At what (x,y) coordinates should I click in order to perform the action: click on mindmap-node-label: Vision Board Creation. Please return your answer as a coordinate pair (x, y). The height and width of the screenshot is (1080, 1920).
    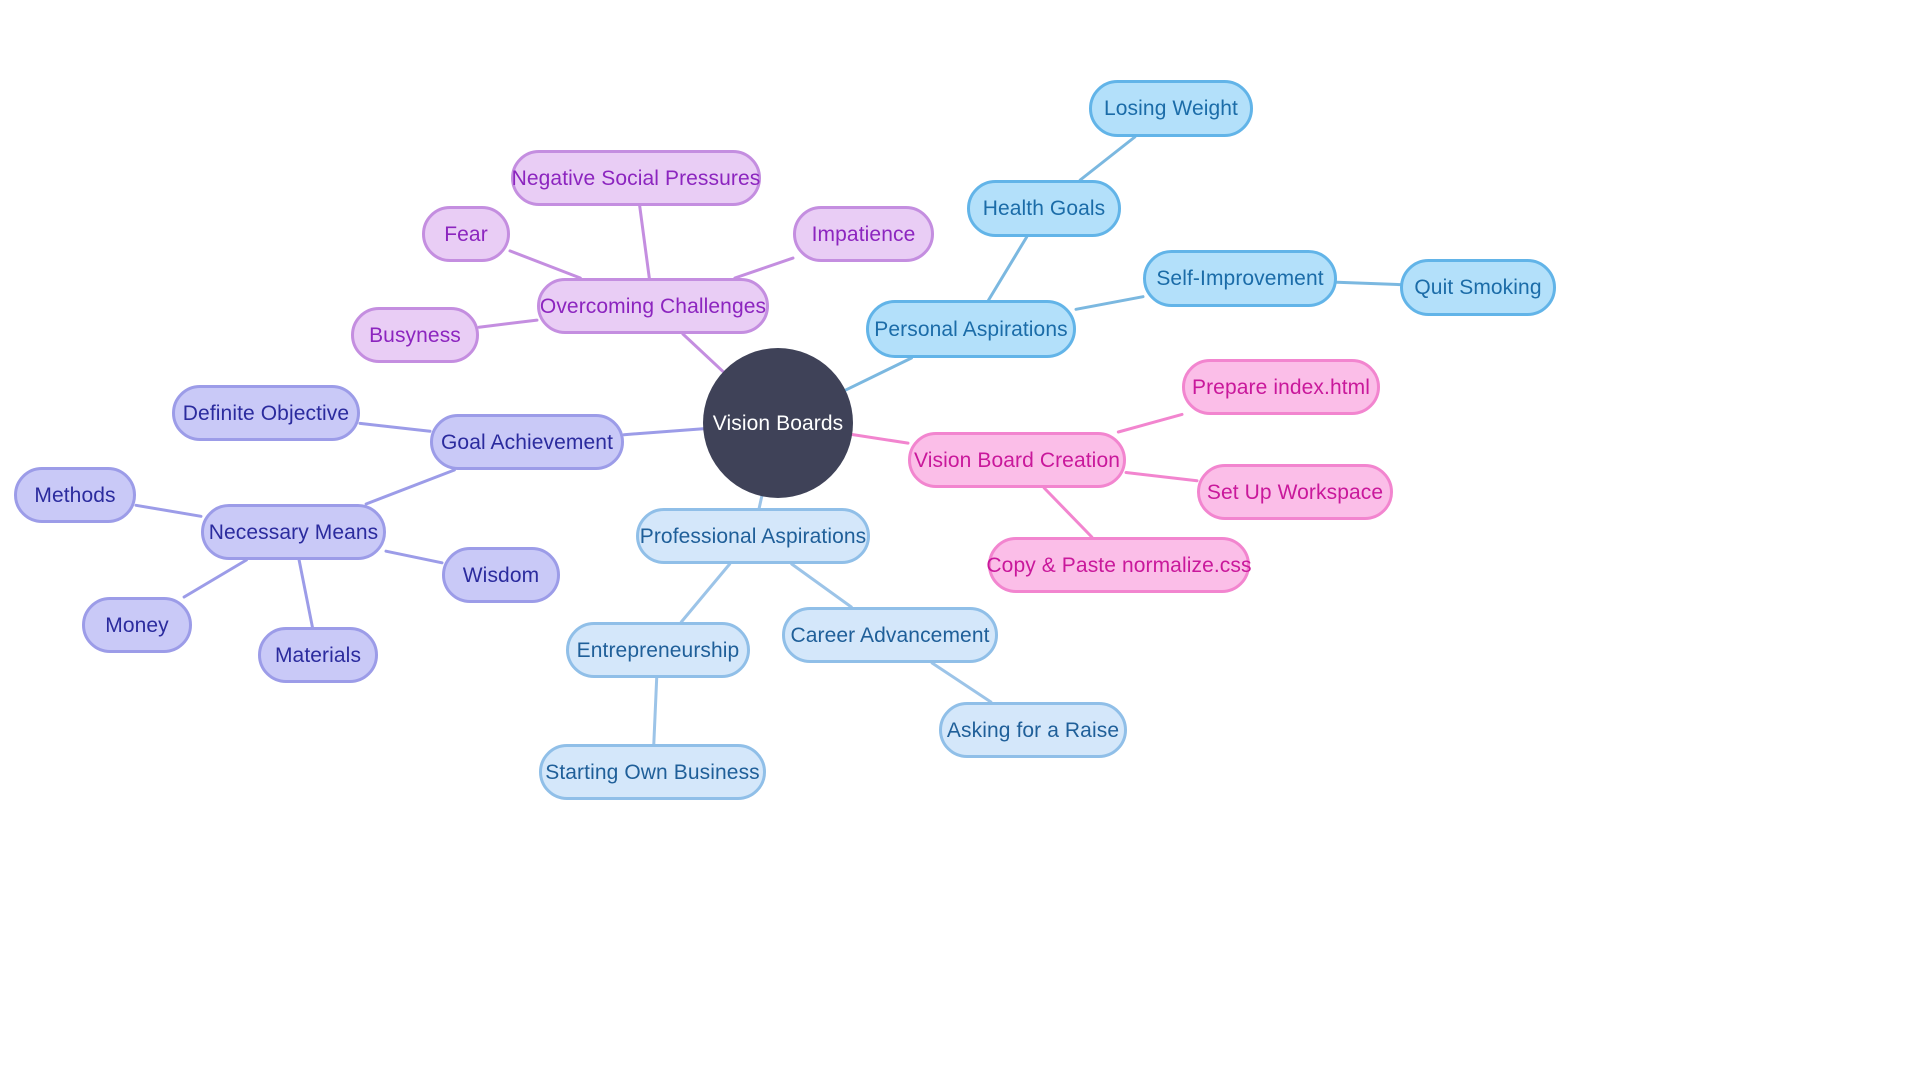
    Looking at the image, I should click on (1017, 460).